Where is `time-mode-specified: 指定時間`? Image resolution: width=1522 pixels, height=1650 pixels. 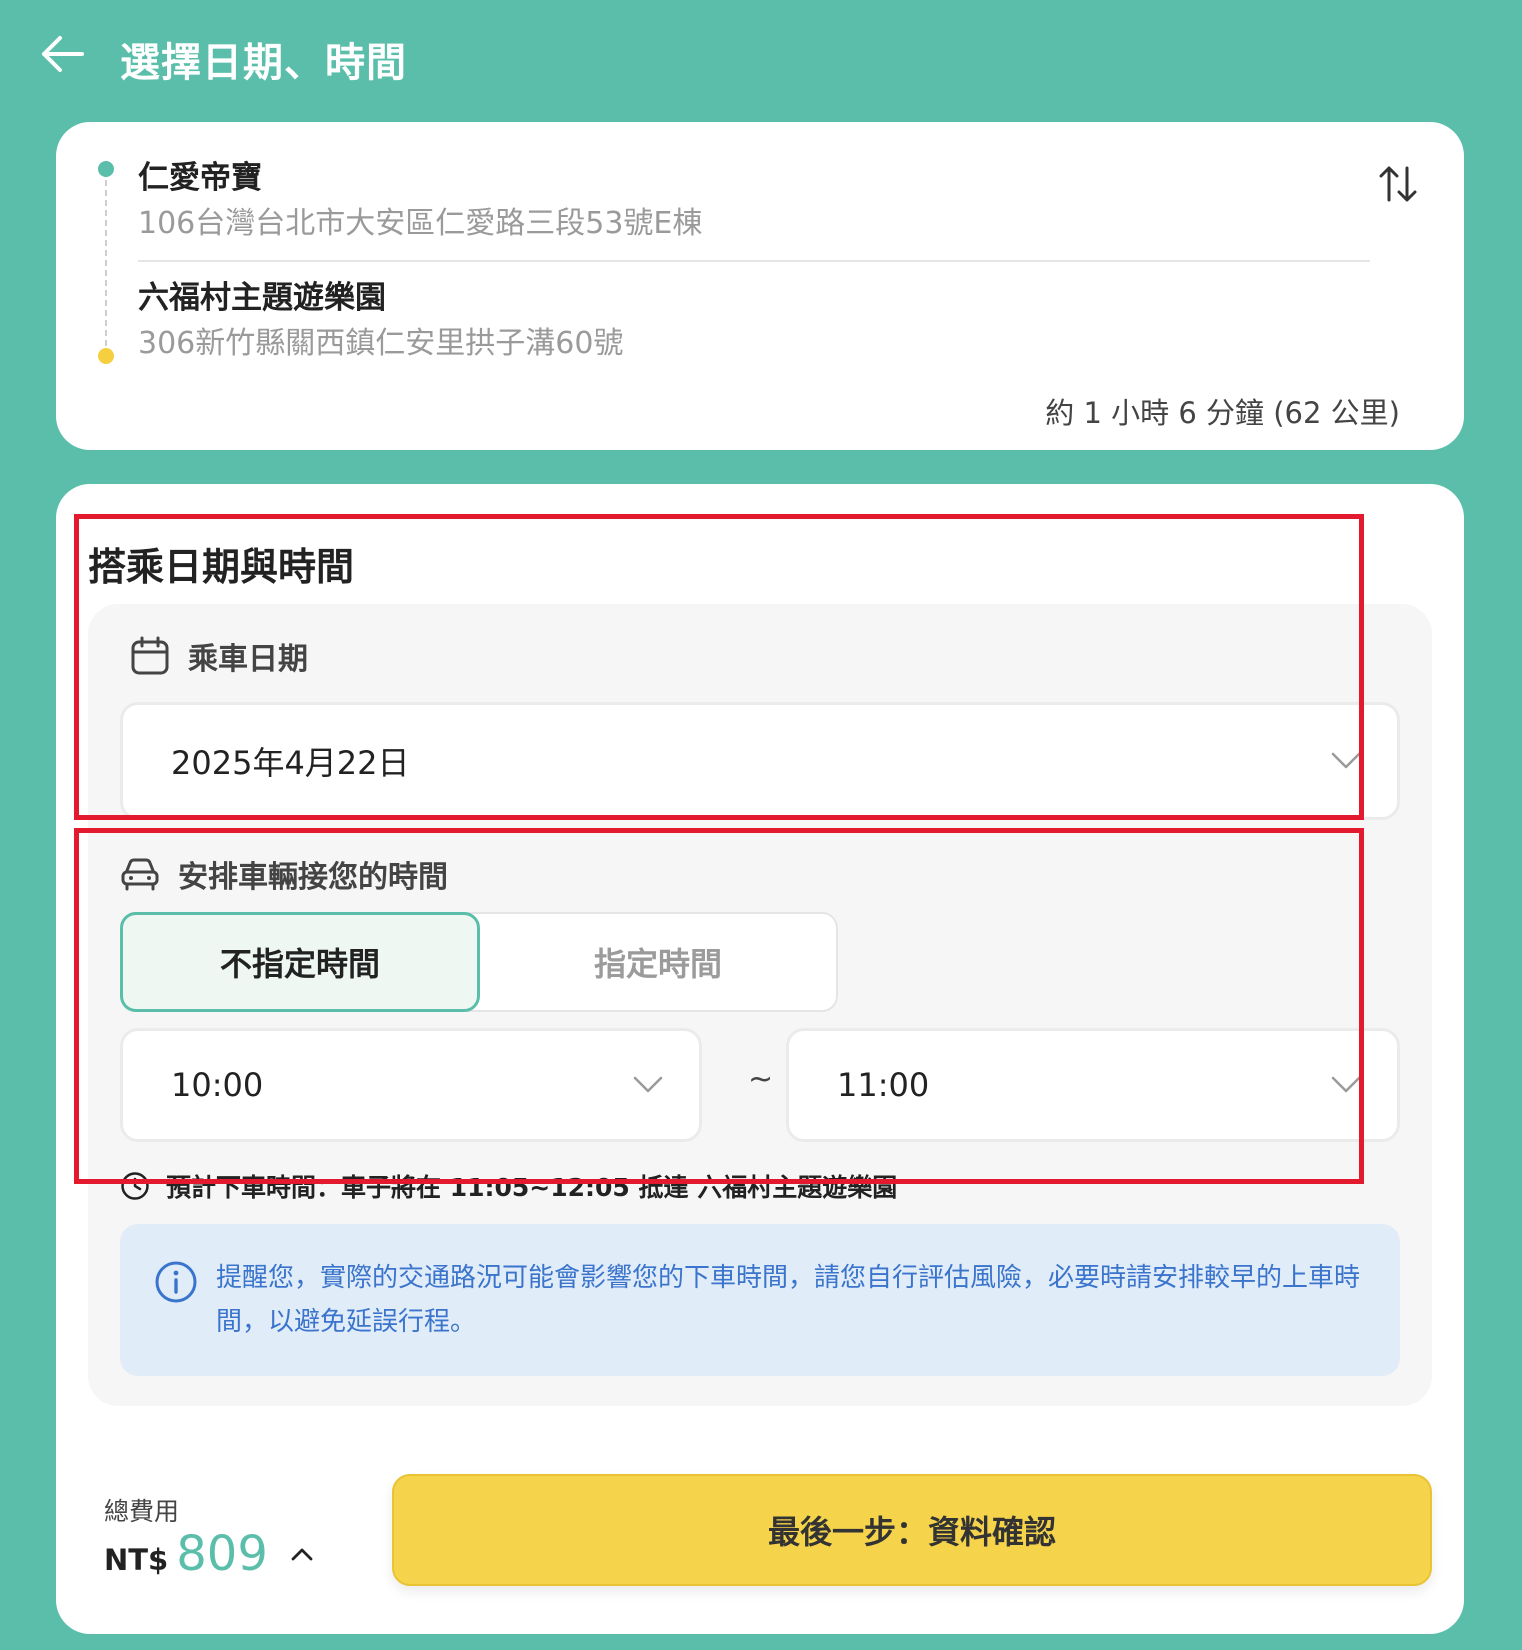 time-mode-specified: 指定時間 is located at coordinates (658, 962).